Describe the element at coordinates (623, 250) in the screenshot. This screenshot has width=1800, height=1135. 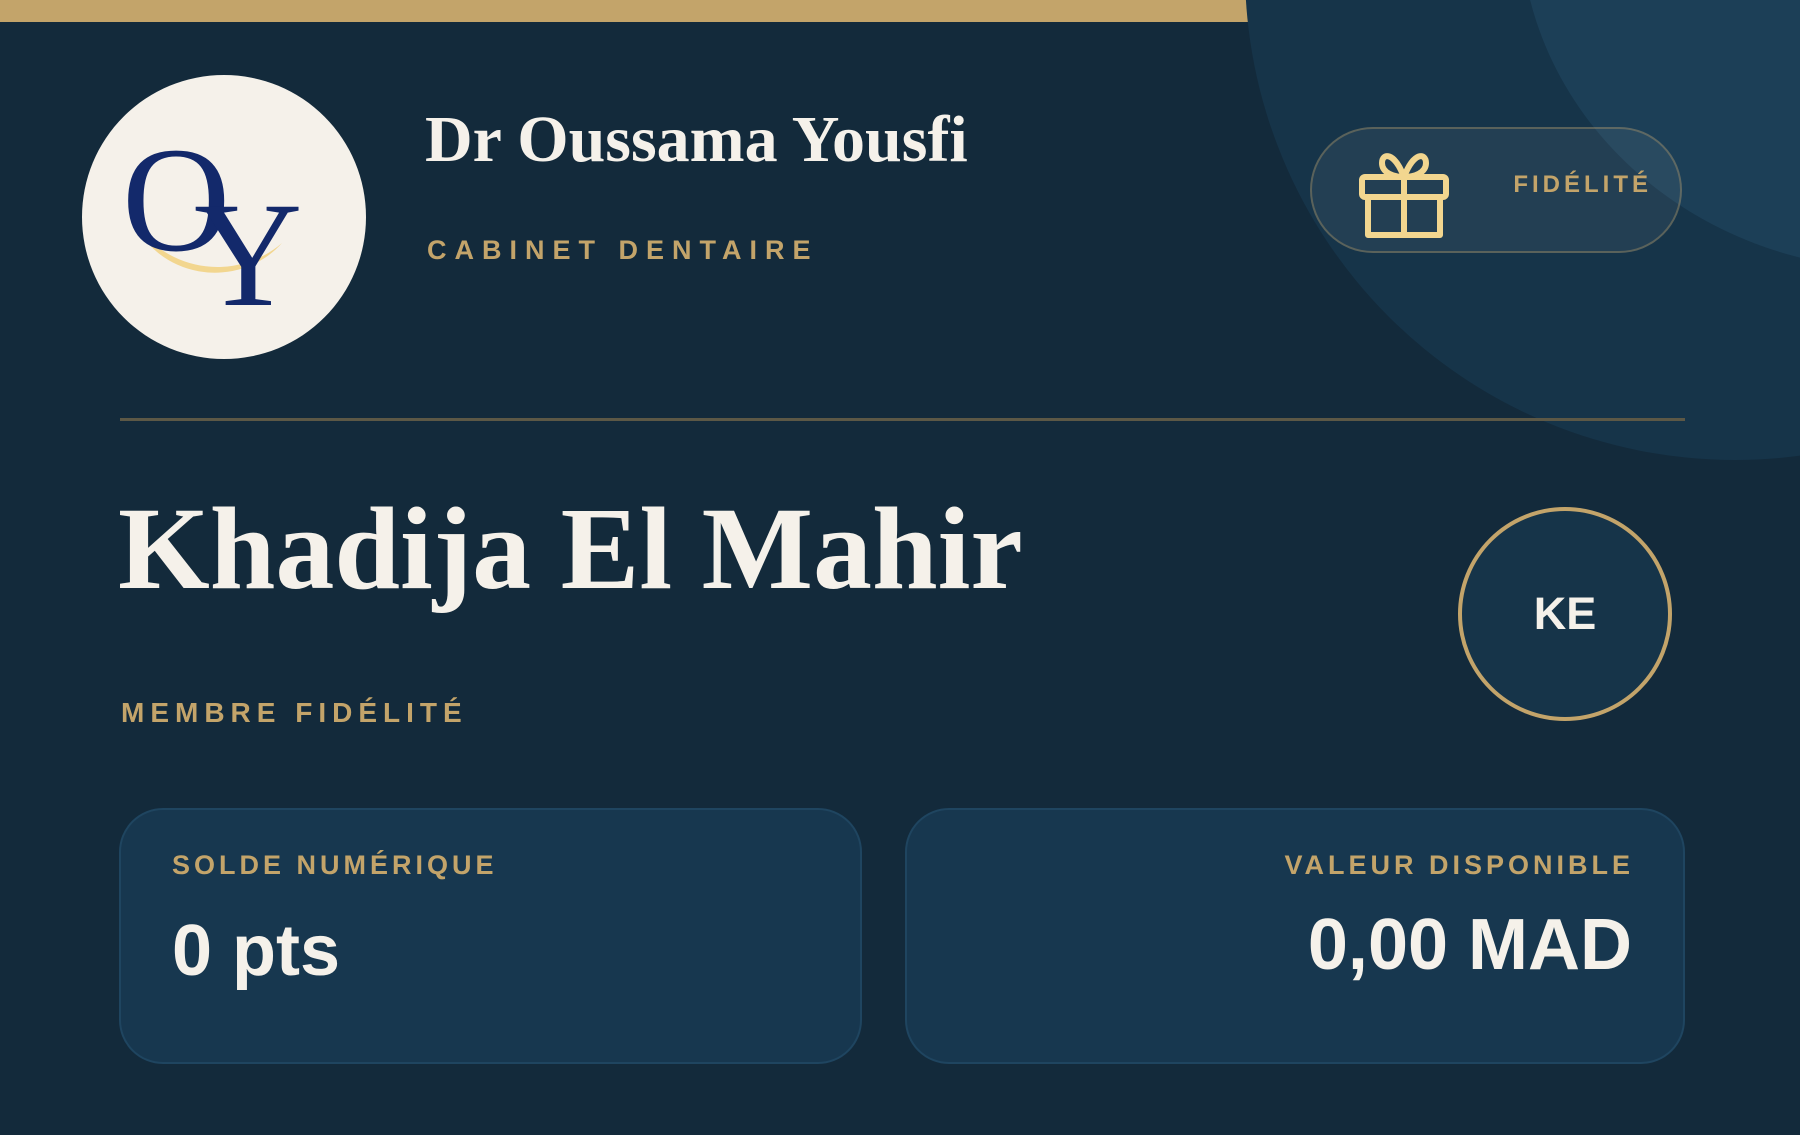
I see `clinic-subtitle: CABINET DENTAIRE` at that location.